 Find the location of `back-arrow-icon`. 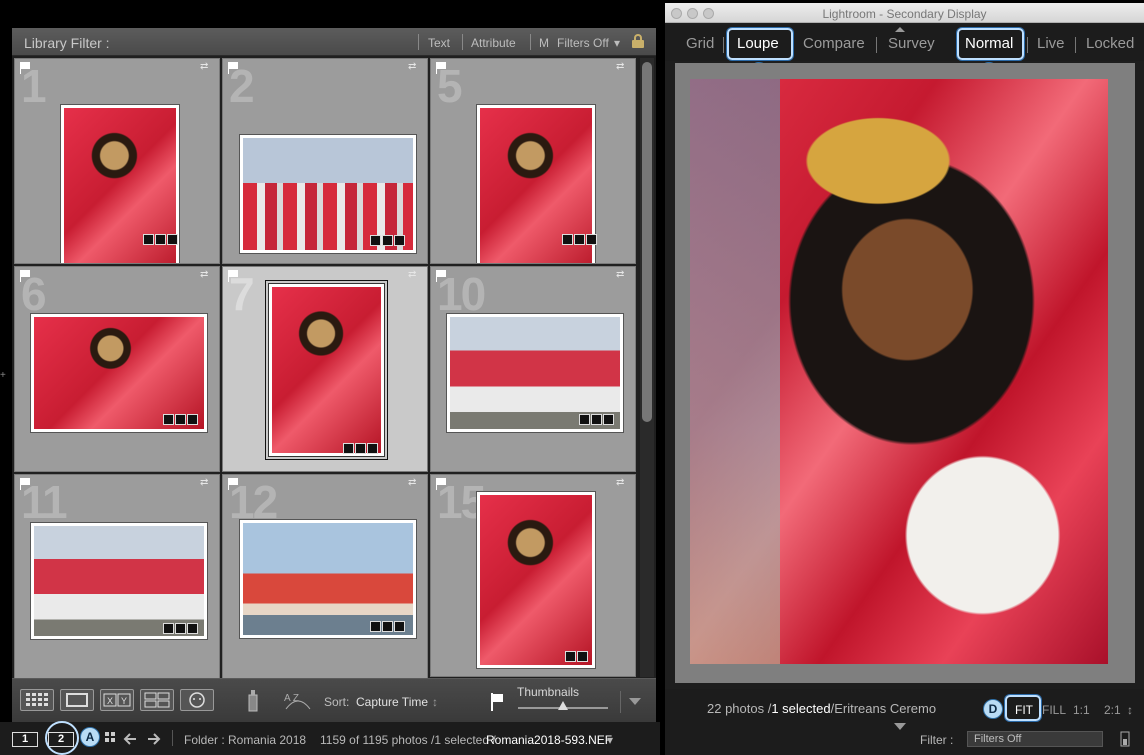

back-arrow-icon is located at coordinates (130, 739).